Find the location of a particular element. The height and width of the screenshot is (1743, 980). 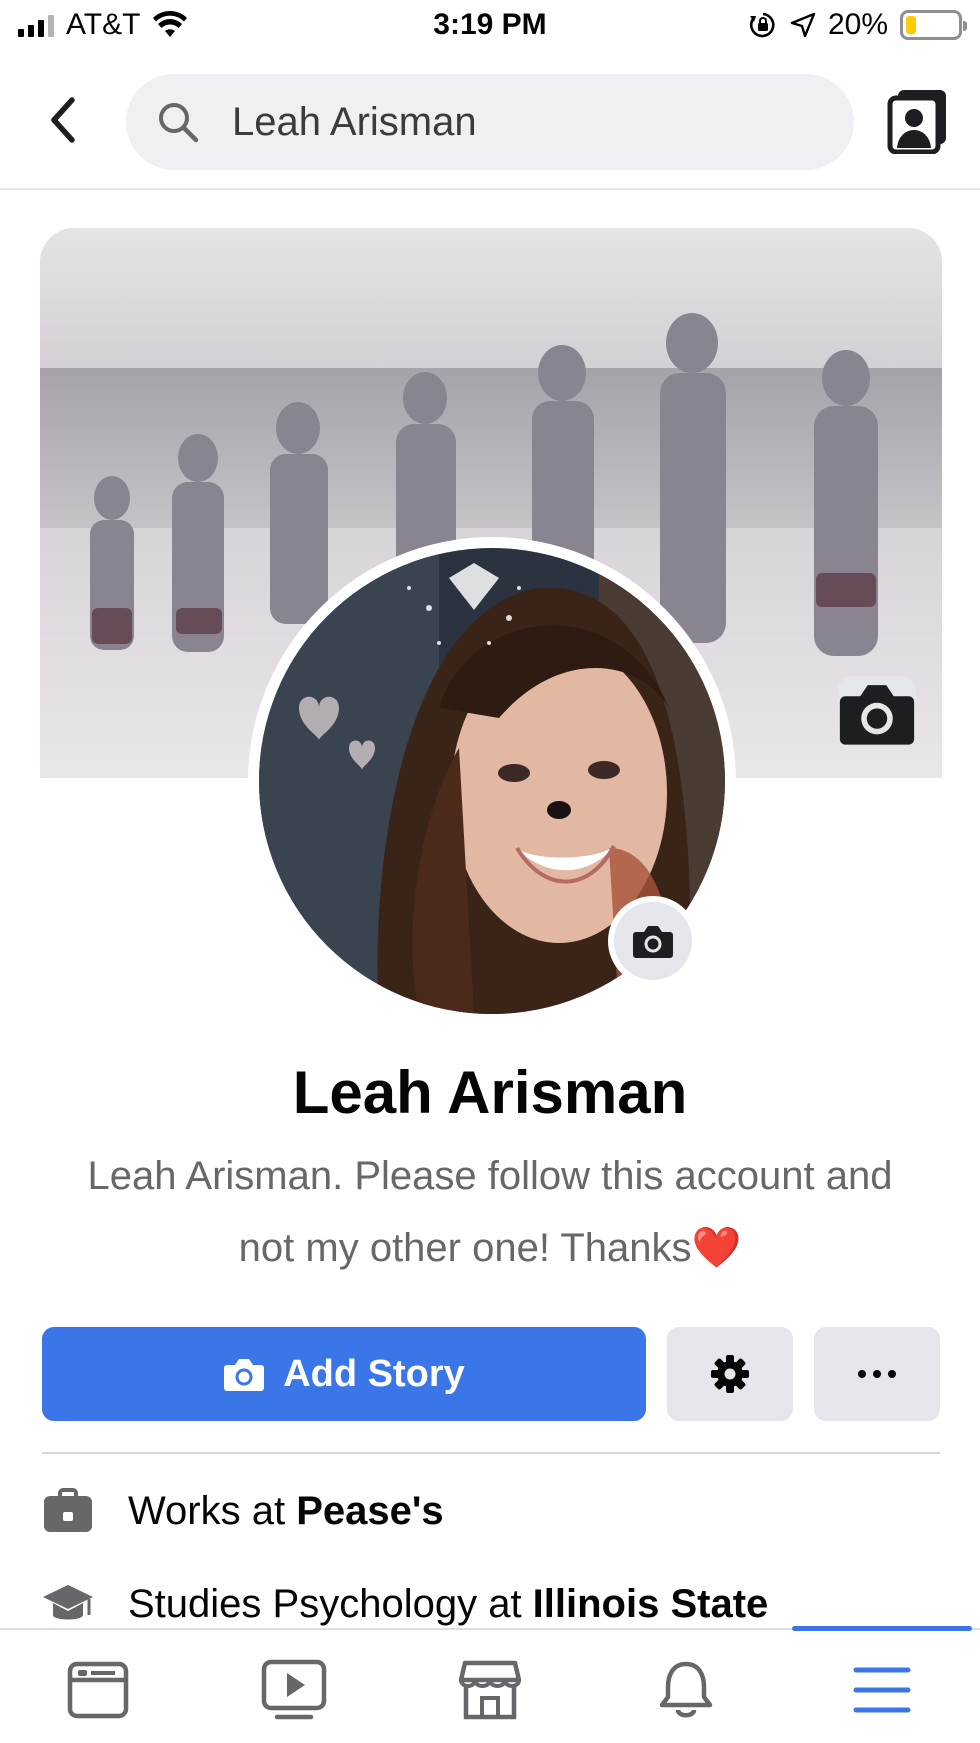

more-options-button is located at coordinates (877, 1374).